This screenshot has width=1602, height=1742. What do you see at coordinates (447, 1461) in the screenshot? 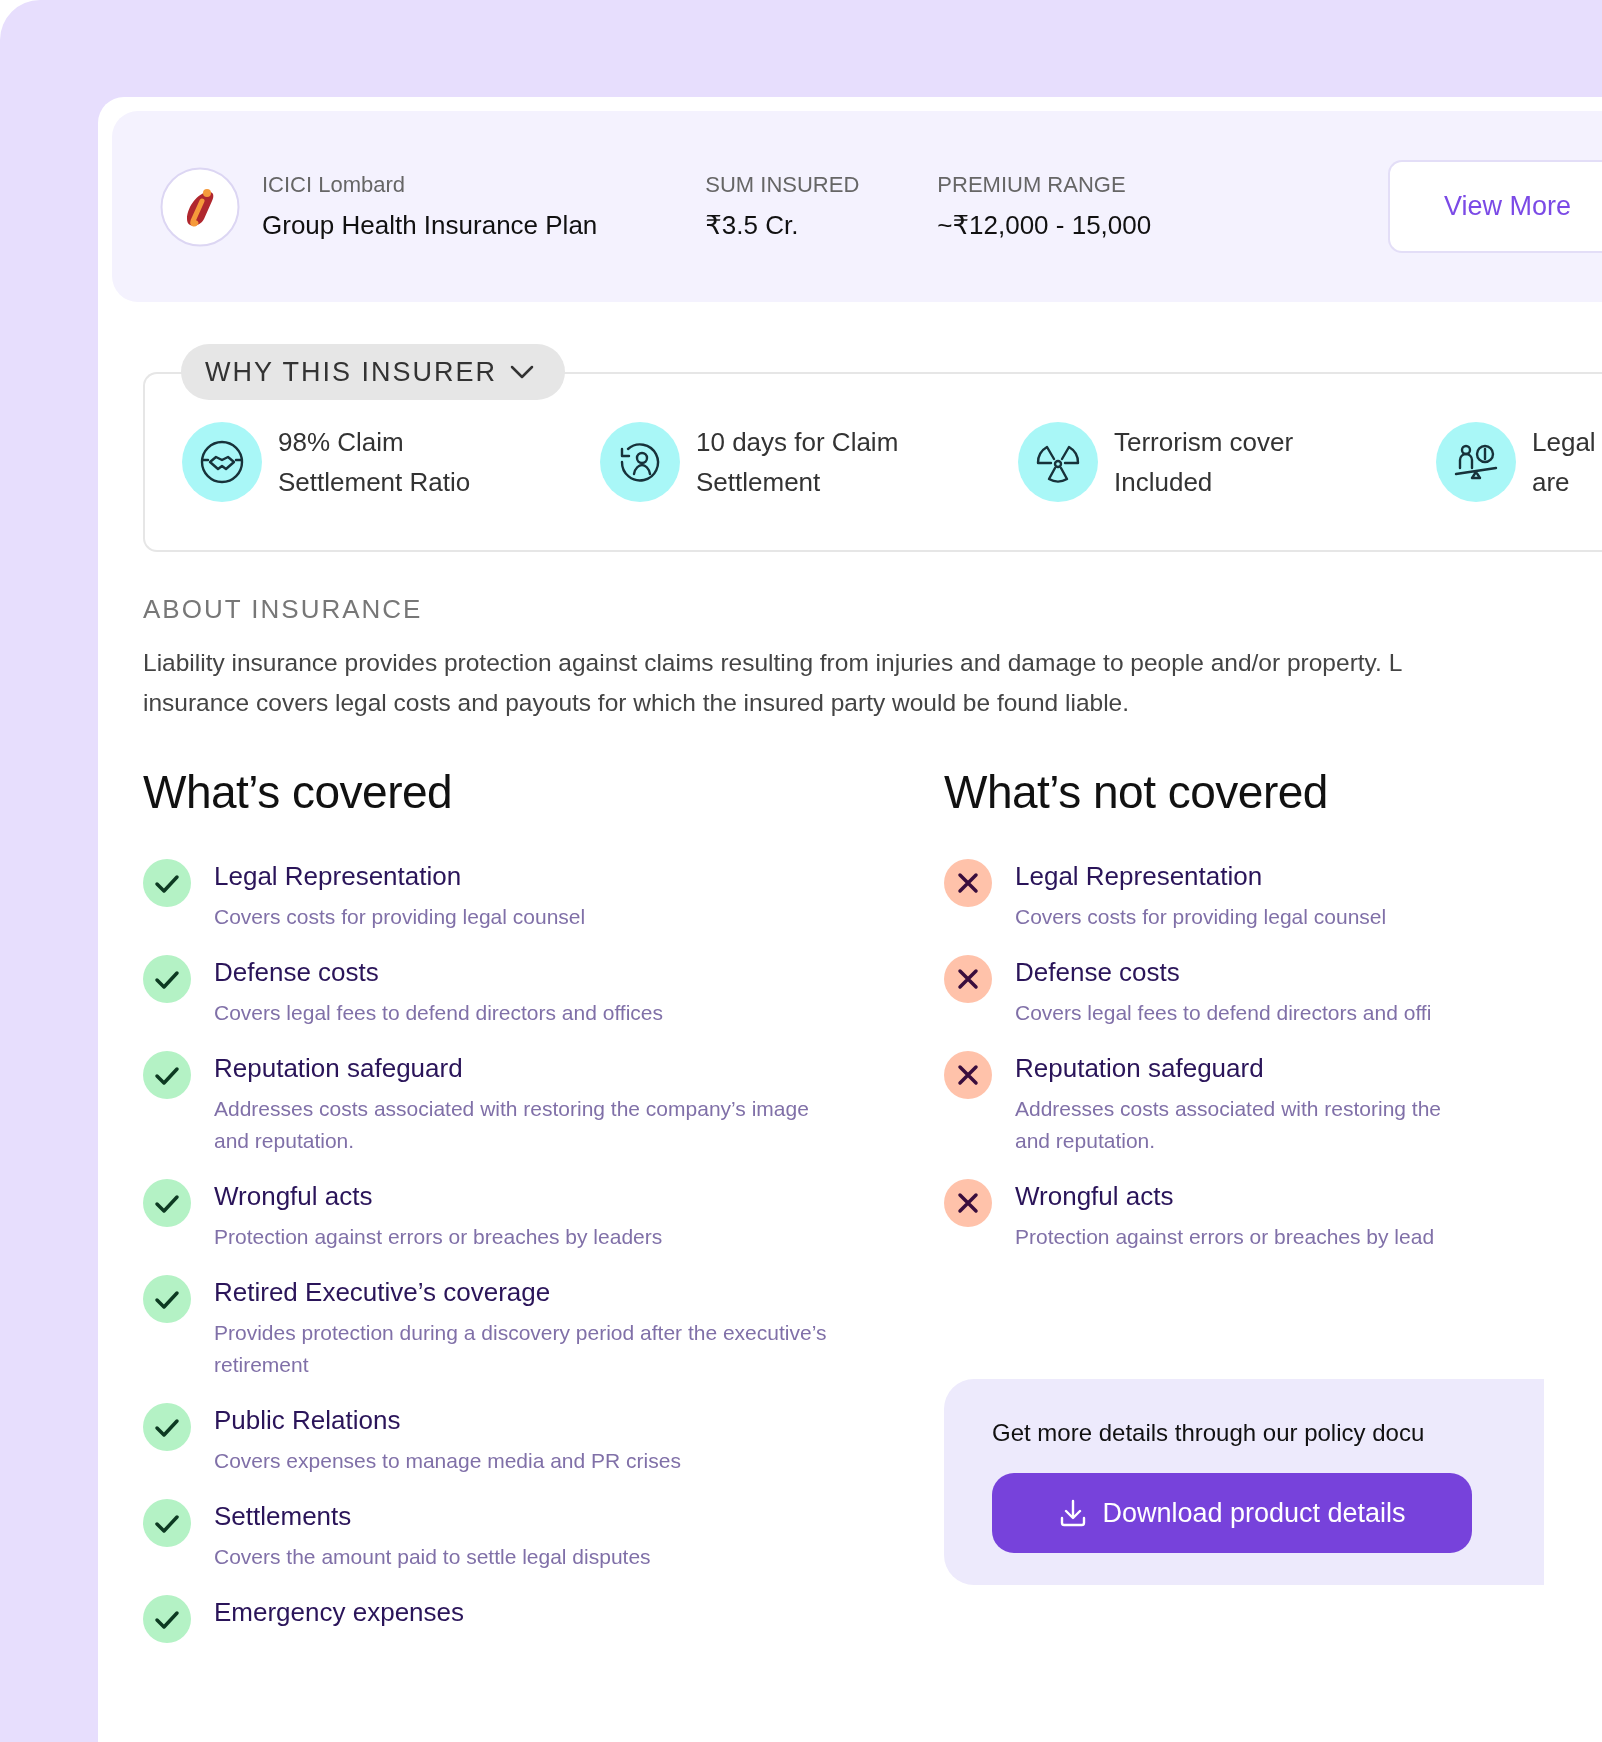
I see `item-description: Covers expenses to manage media and PR crises` at bounding box center [447, 1461].